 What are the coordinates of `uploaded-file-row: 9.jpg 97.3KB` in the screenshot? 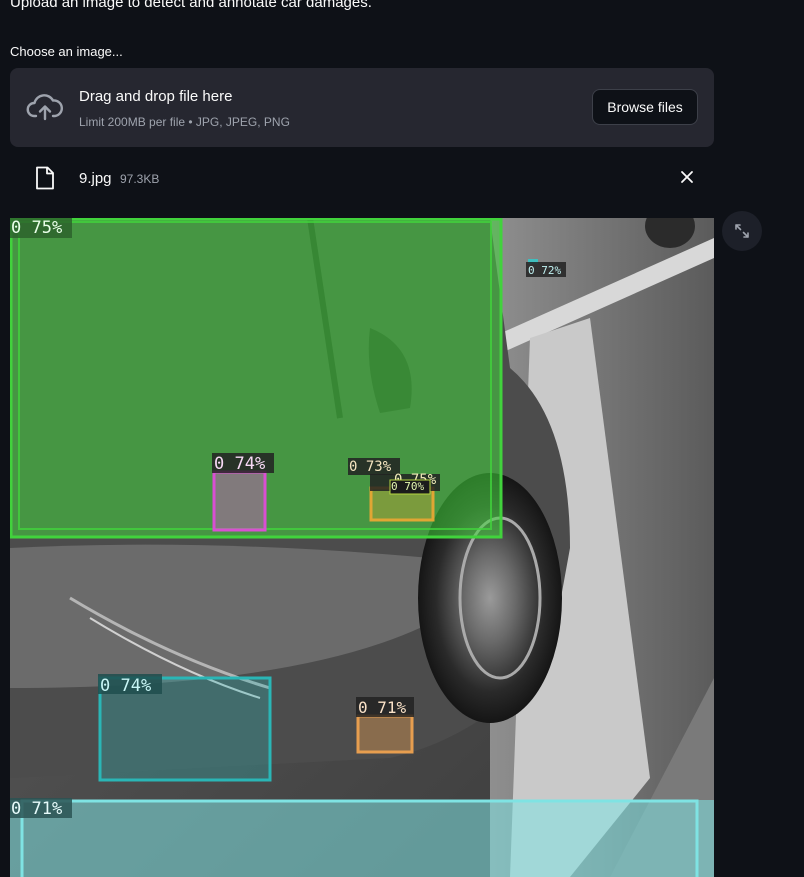 It's located at (362, 179).